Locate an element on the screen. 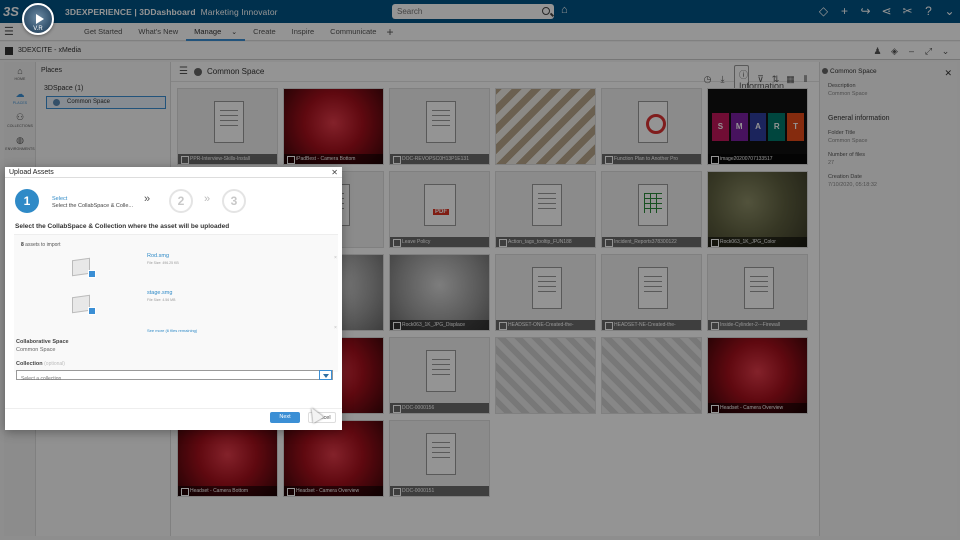 Image resolution: width=960 pixels, height=540 pixels. collection-optional: (optional) is located at coordinates (54, 364).